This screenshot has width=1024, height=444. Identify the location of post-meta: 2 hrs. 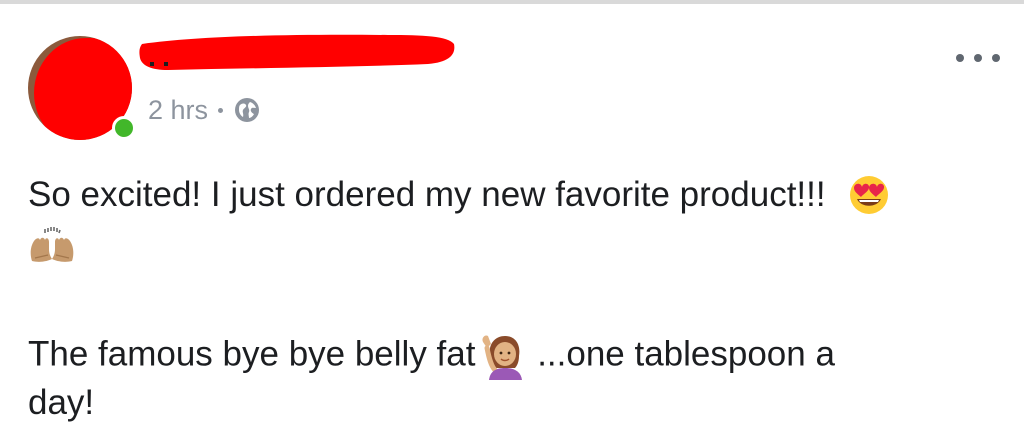
(204, 110).